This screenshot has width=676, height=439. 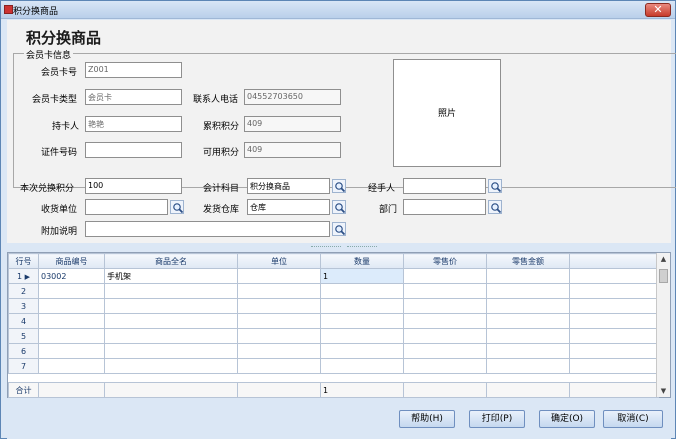 I want to click on table-row: 5, so click(x=333, y=336).